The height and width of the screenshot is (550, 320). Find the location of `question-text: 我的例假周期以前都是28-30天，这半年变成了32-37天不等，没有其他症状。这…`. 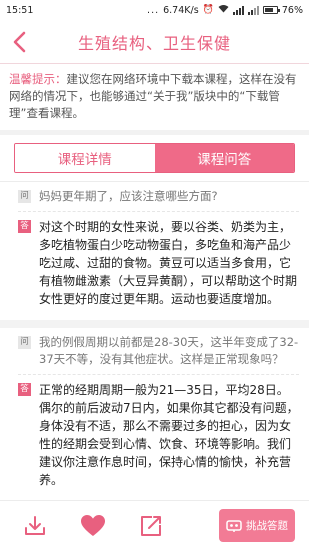

question-text: 我的例假周期以前都是28-30天，这半年变成了32-37天不等，没有其他症状。这… is located at coordinates (169, 350).